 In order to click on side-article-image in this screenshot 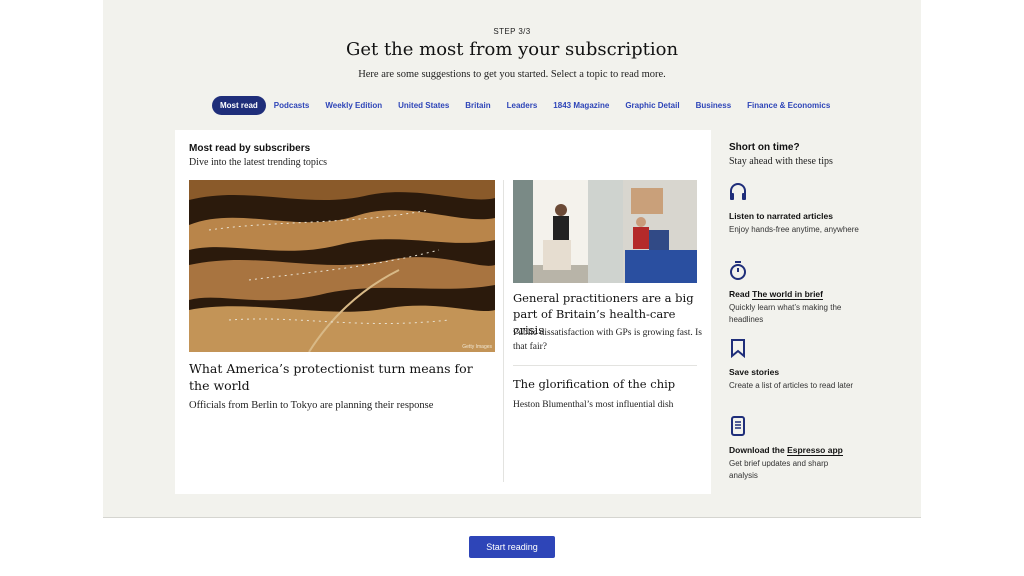, I will do `click(605, 231)`.